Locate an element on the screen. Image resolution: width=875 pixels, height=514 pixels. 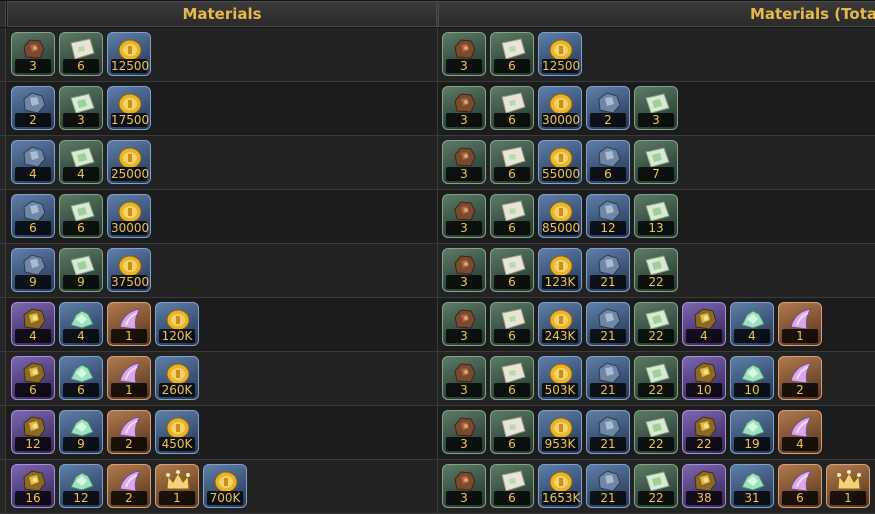
materials-total-cell: 3 6 12500 is located at coordinates (656, 54).